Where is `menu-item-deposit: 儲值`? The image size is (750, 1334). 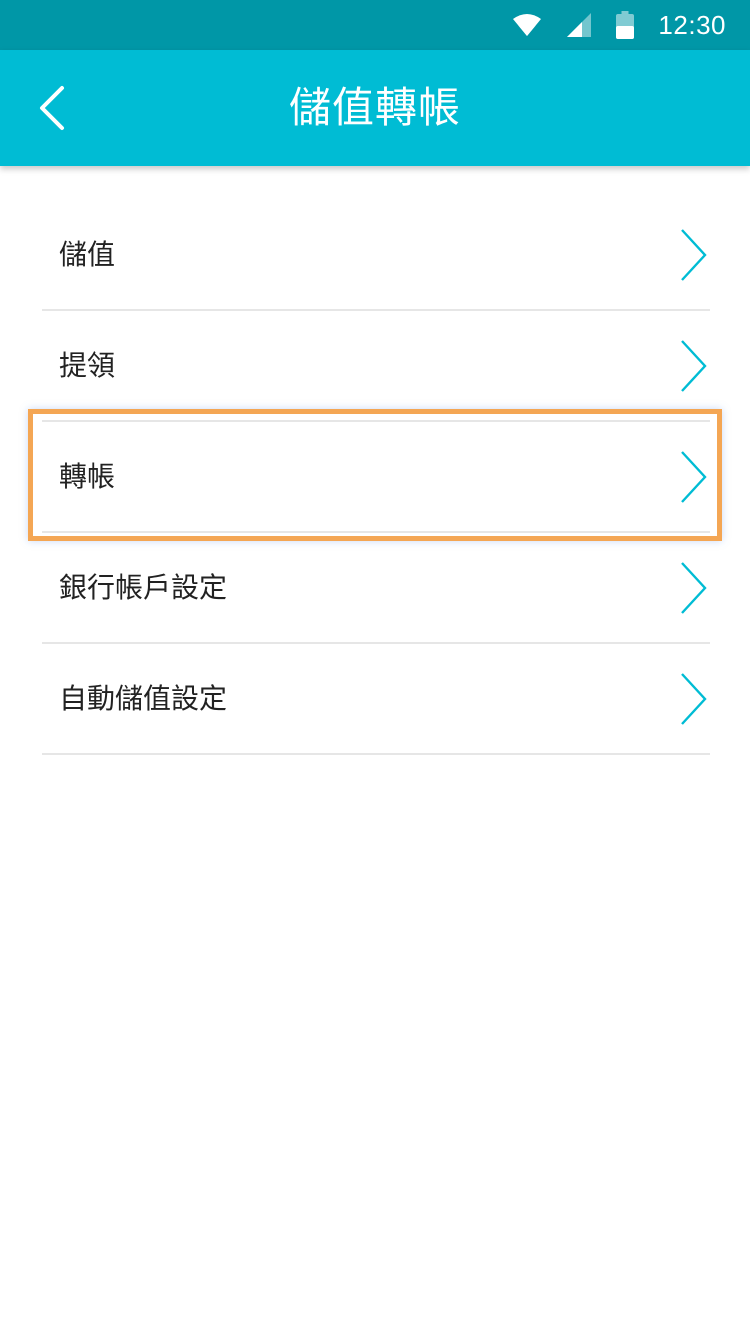
menu-item-deposit: 儲值 is located at coordinates (376, 255).